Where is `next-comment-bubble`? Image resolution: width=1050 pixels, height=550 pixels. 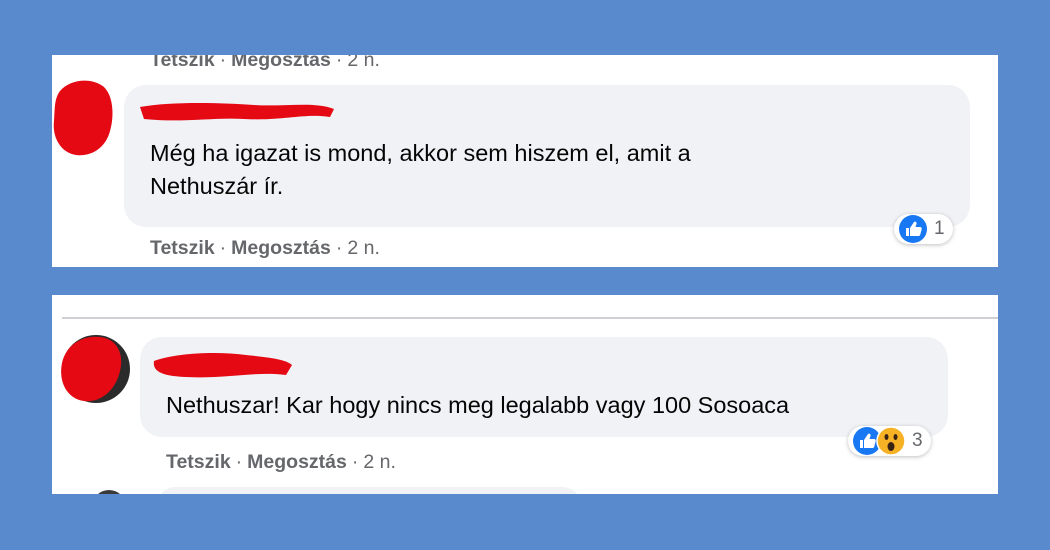
next-comment-bubble is located at coordinates (369, 490).